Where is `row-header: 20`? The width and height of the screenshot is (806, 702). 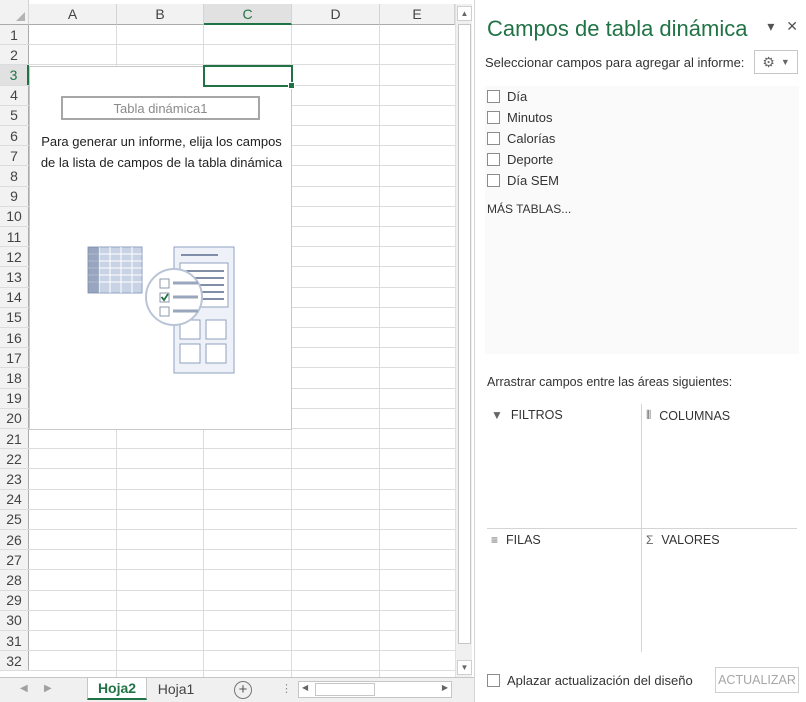 row-header: 20 is located at coordinates (14, 418).